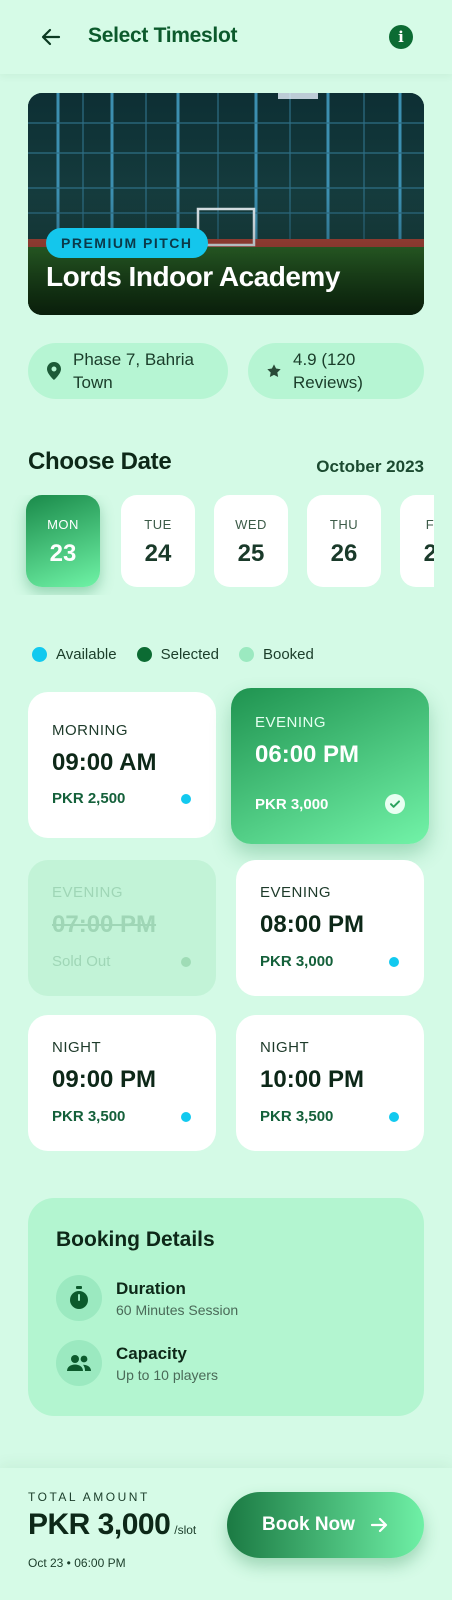  I want to click on legend-selected-label: Selected, so click(189, 654).